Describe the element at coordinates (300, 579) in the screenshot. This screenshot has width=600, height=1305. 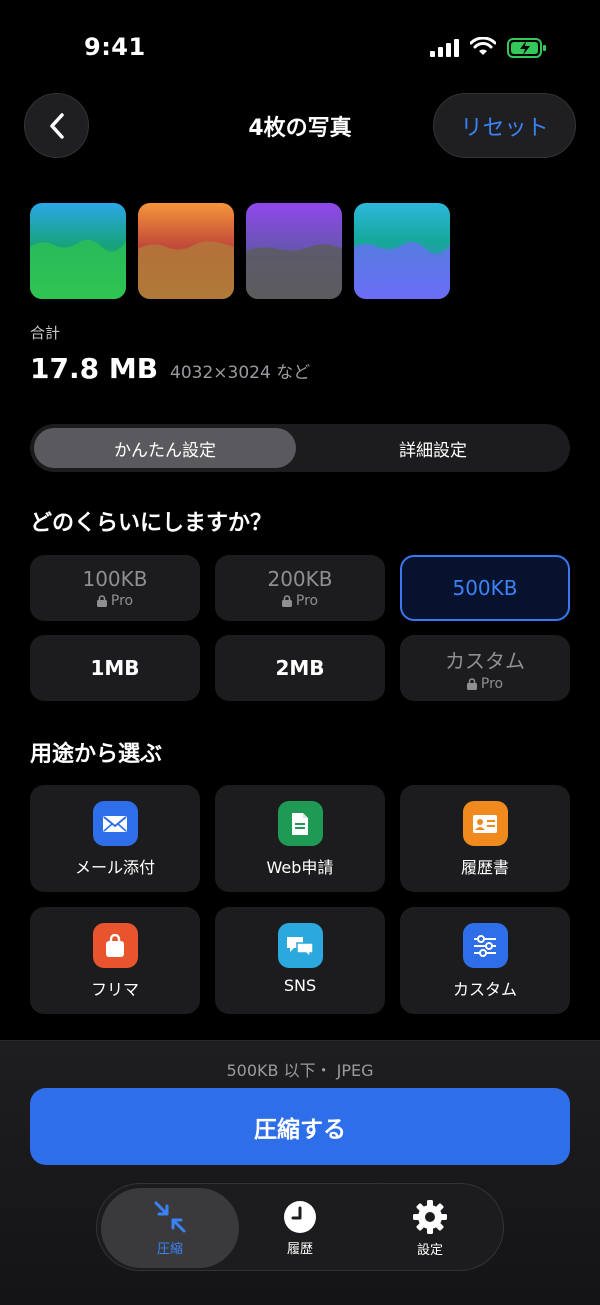
I see `size-option-label: 200KB` at that location.